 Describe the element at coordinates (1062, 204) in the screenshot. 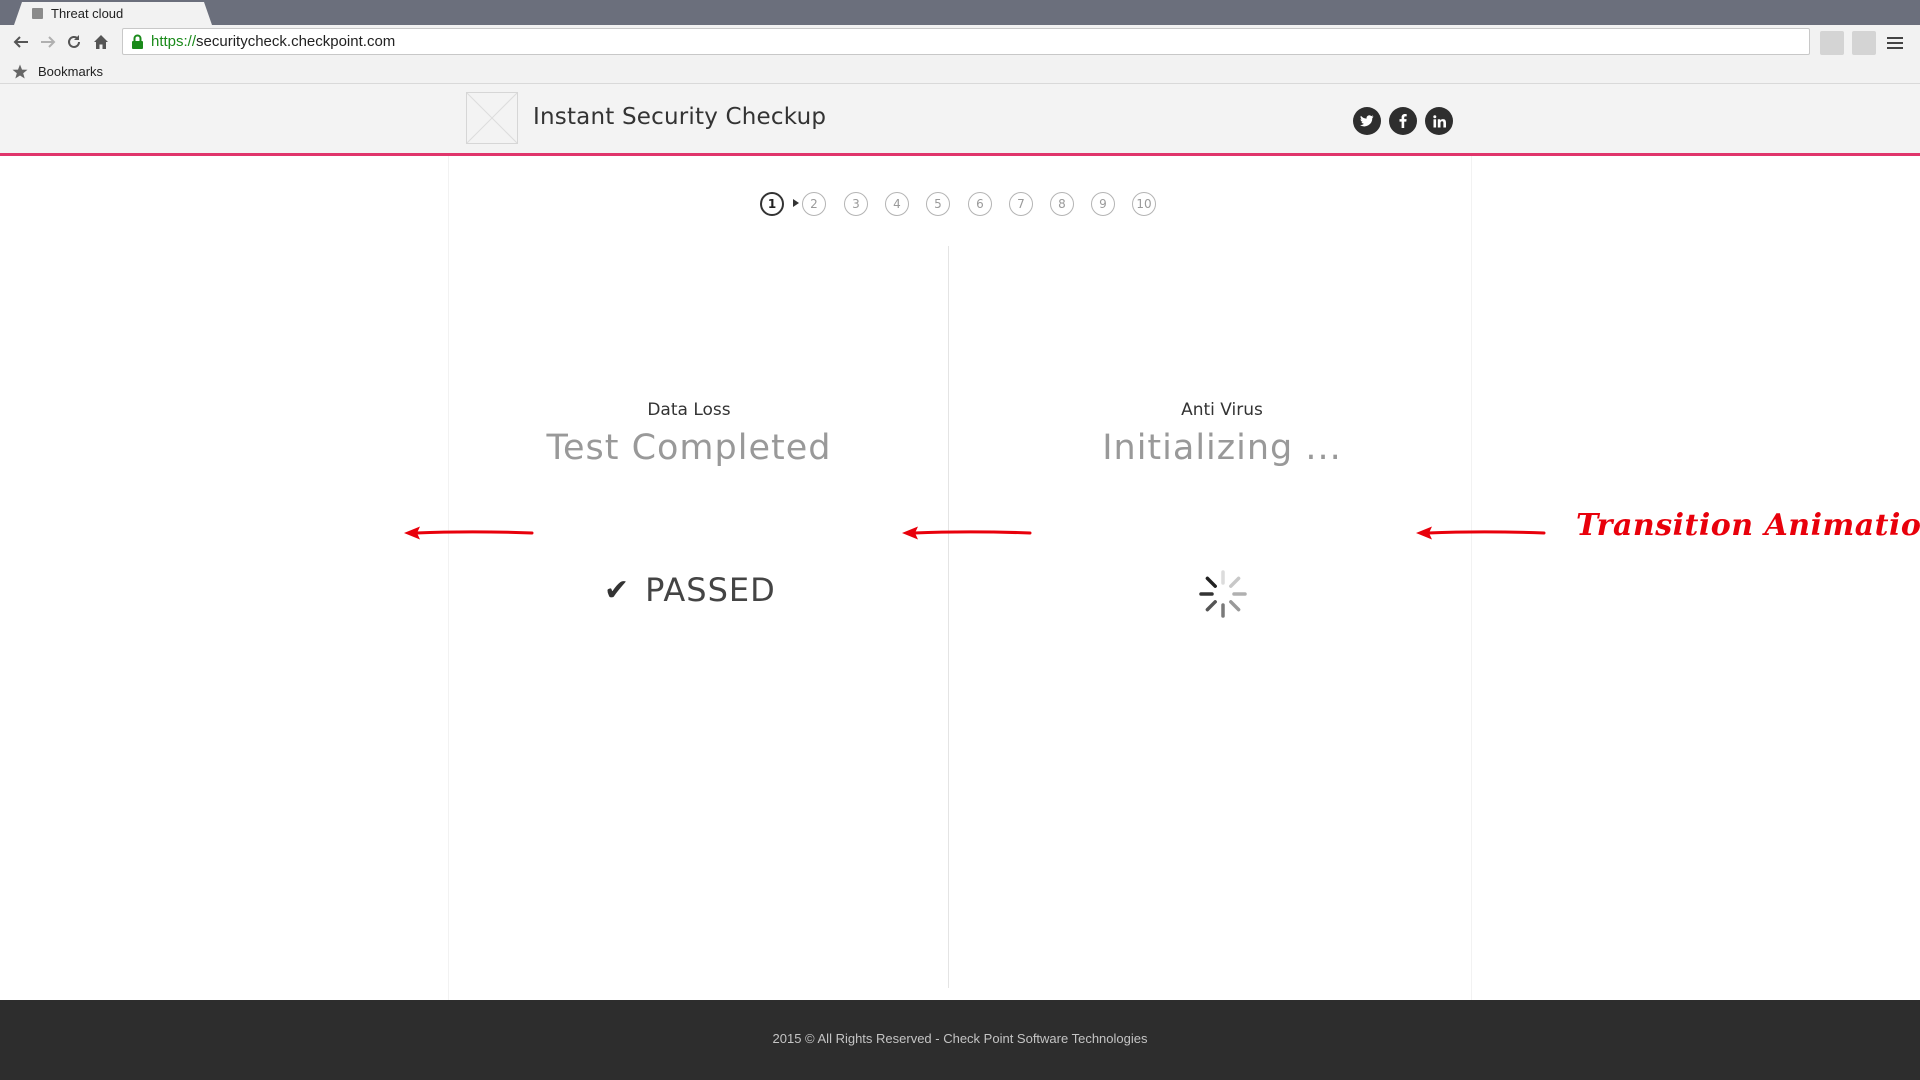

I see `step-8: 8` at that location.